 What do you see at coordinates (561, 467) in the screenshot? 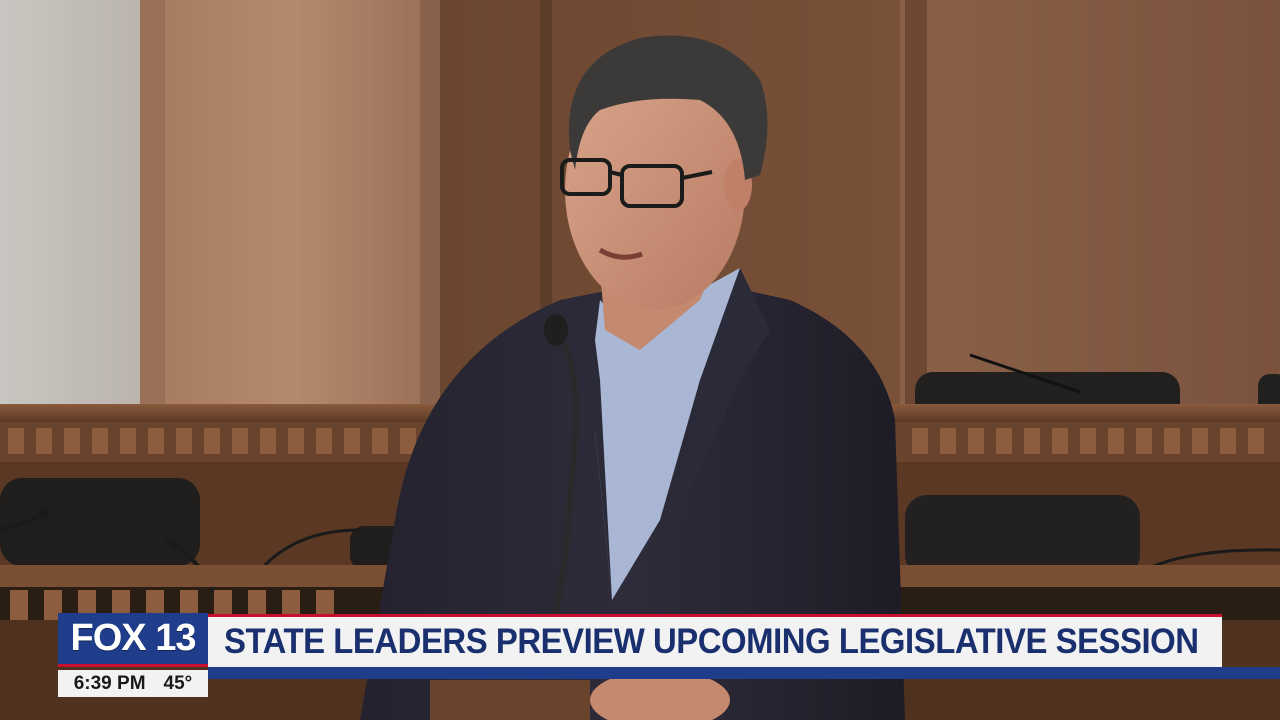
I see `microphone-icon` at bounding box center [561, 467].